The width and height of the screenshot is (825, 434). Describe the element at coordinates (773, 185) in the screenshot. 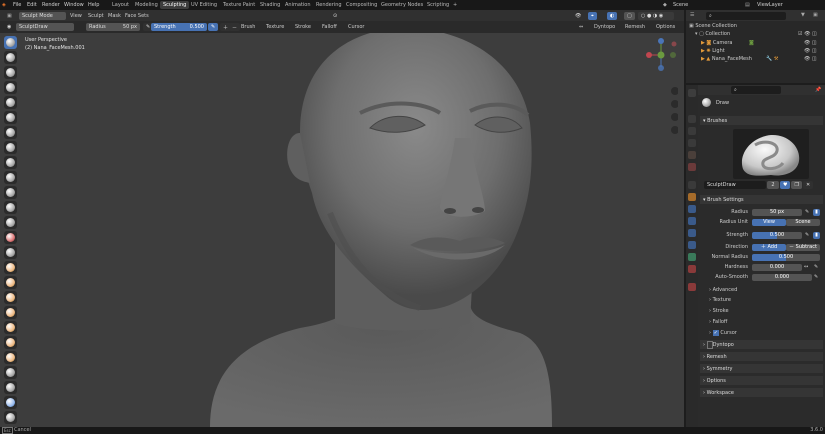

I see `brush-users-count: 2` at that location.